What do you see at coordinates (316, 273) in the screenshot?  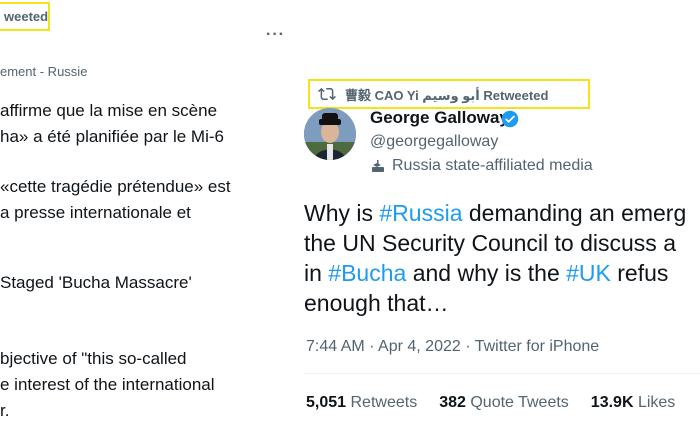 I see `tweet-text: in` at bounding box center [316, 273].